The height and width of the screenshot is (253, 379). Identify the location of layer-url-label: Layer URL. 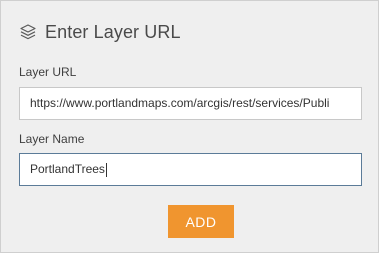
(48, 72).